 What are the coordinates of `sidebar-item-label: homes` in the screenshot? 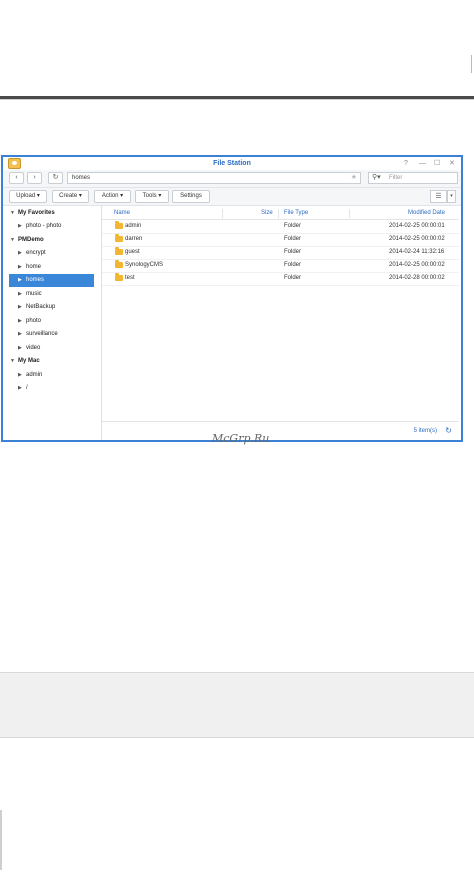 It's located at (35, 280).